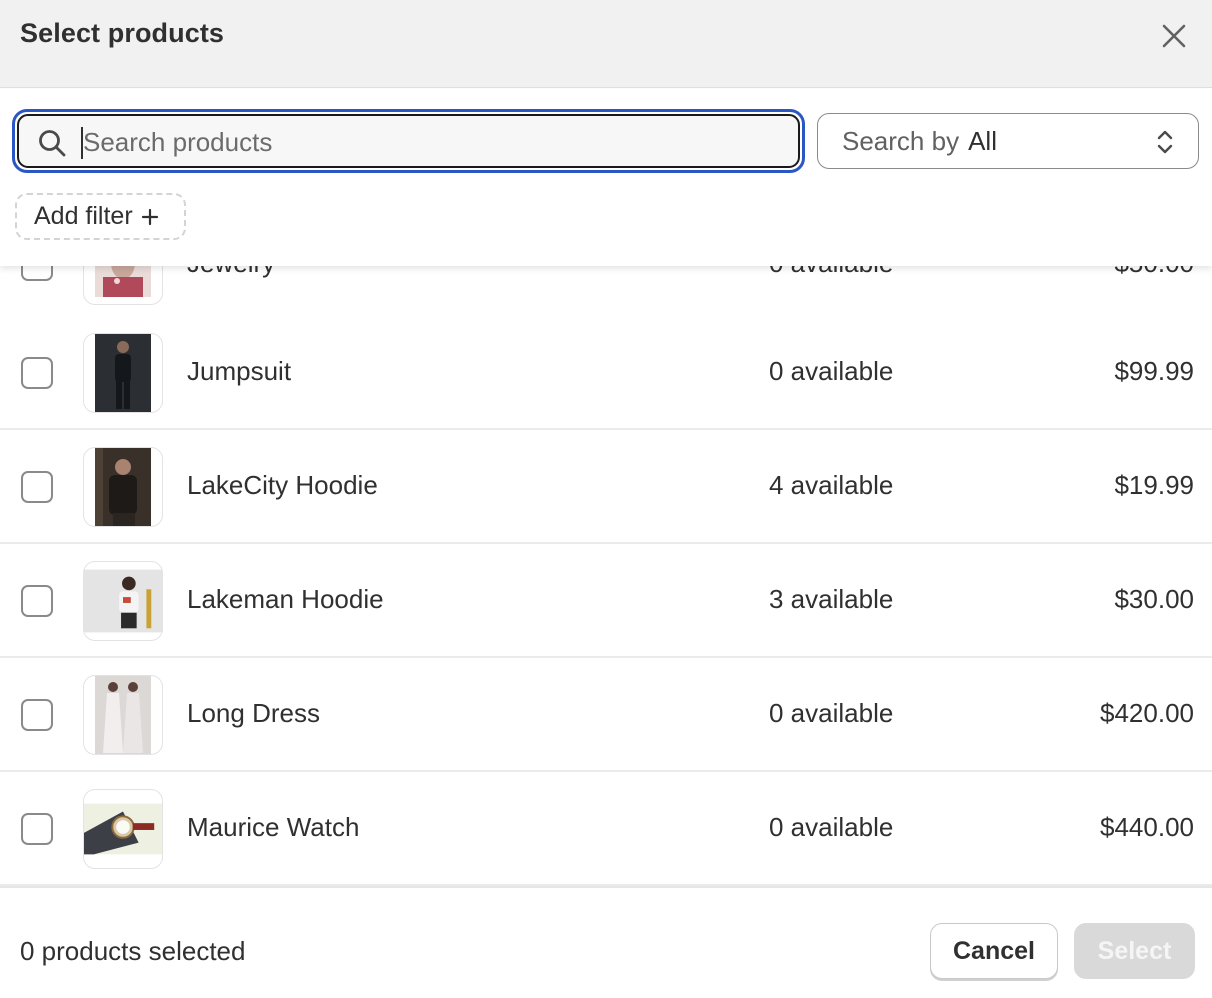 Image resolution: width=1212 pixels, height=998 pixels. Describe the element at coordinates (1154, 272) in the screenshot. I see `product-price: $50.00` at that location.